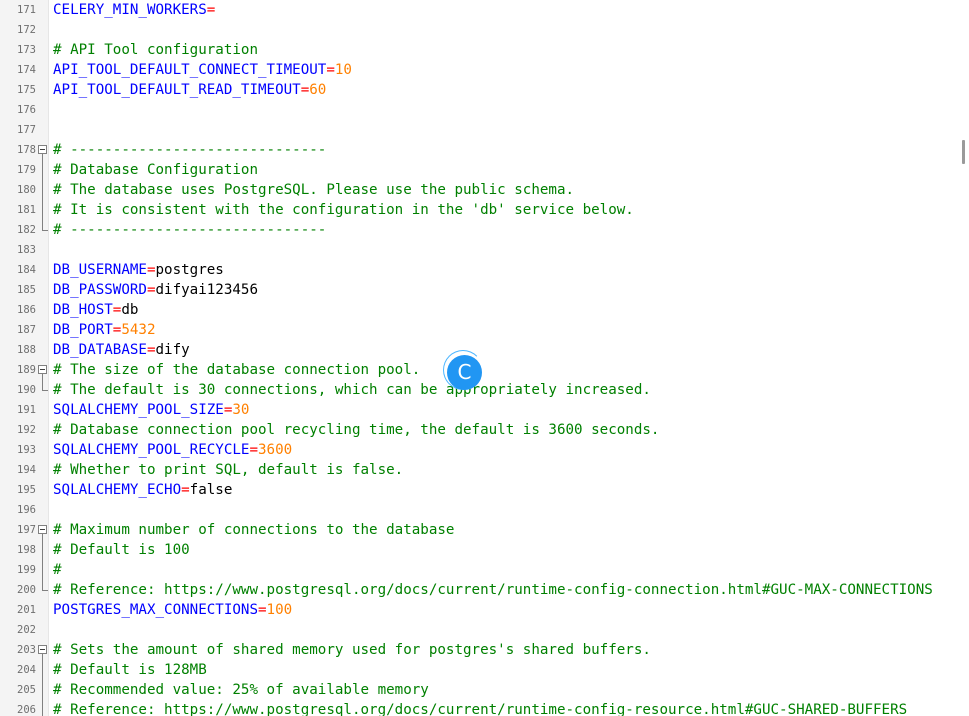 The width and height of the screenshot is (969, 716). What do you see at coordinates (211, 490) in the screenshot?
I see `config-value: false` at bounding box center [211, 490].